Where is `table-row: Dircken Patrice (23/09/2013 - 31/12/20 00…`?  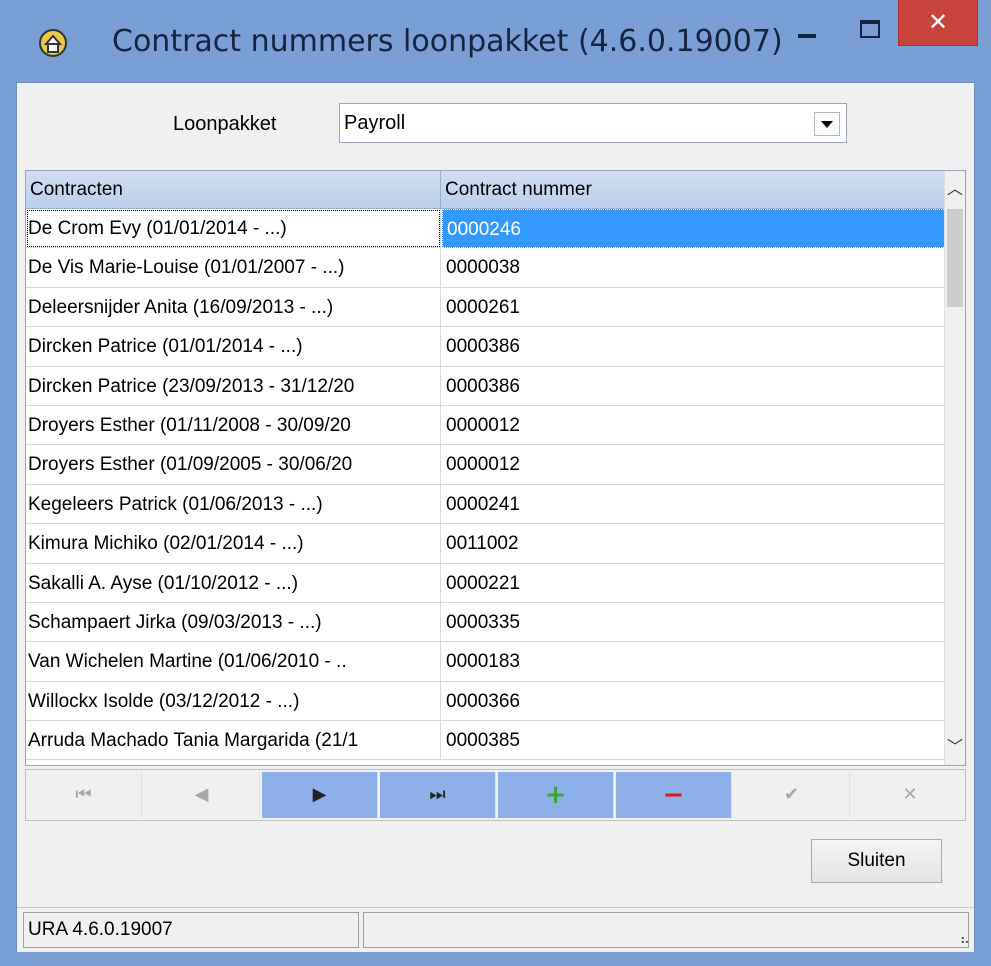
table-row: Dircken Patrice (23/09/2013 - 31/12/20 00… is located at coordinates (486, 386).